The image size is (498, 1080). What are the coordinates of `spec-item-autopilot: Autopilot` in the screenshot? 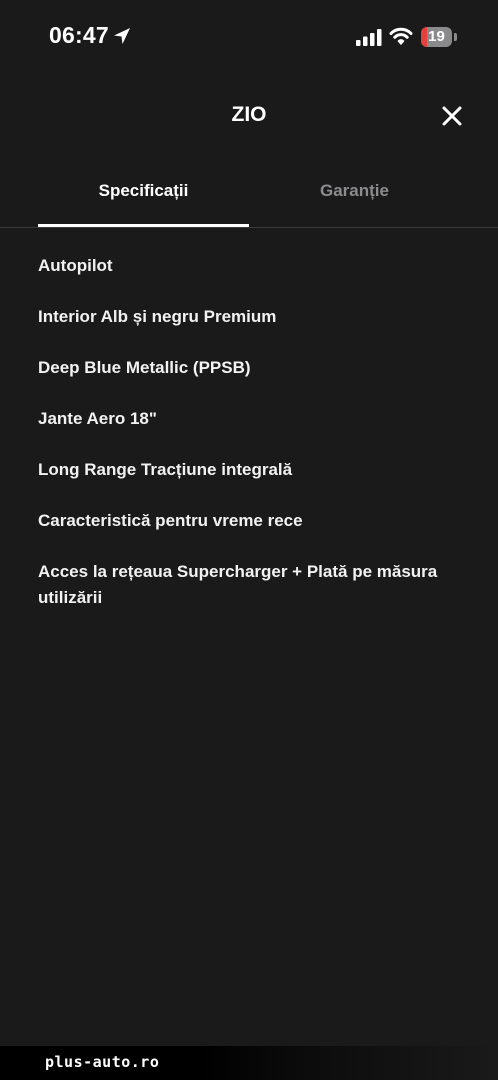 It's located at (75, 265).